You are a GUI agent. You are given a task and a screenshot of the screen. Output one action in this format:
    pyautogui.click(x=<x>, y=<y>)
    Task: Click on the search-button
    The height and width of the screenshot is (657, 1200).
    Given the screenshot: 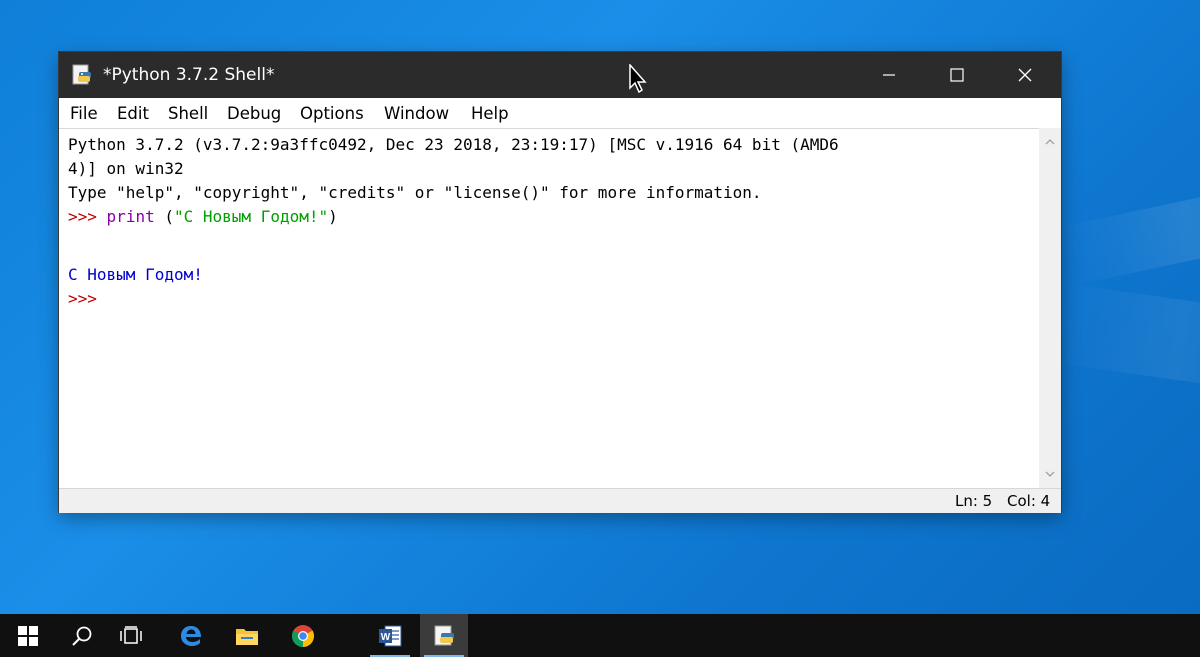 What is the action you would take?
    pyautogui.click(x=82, y=635)
    